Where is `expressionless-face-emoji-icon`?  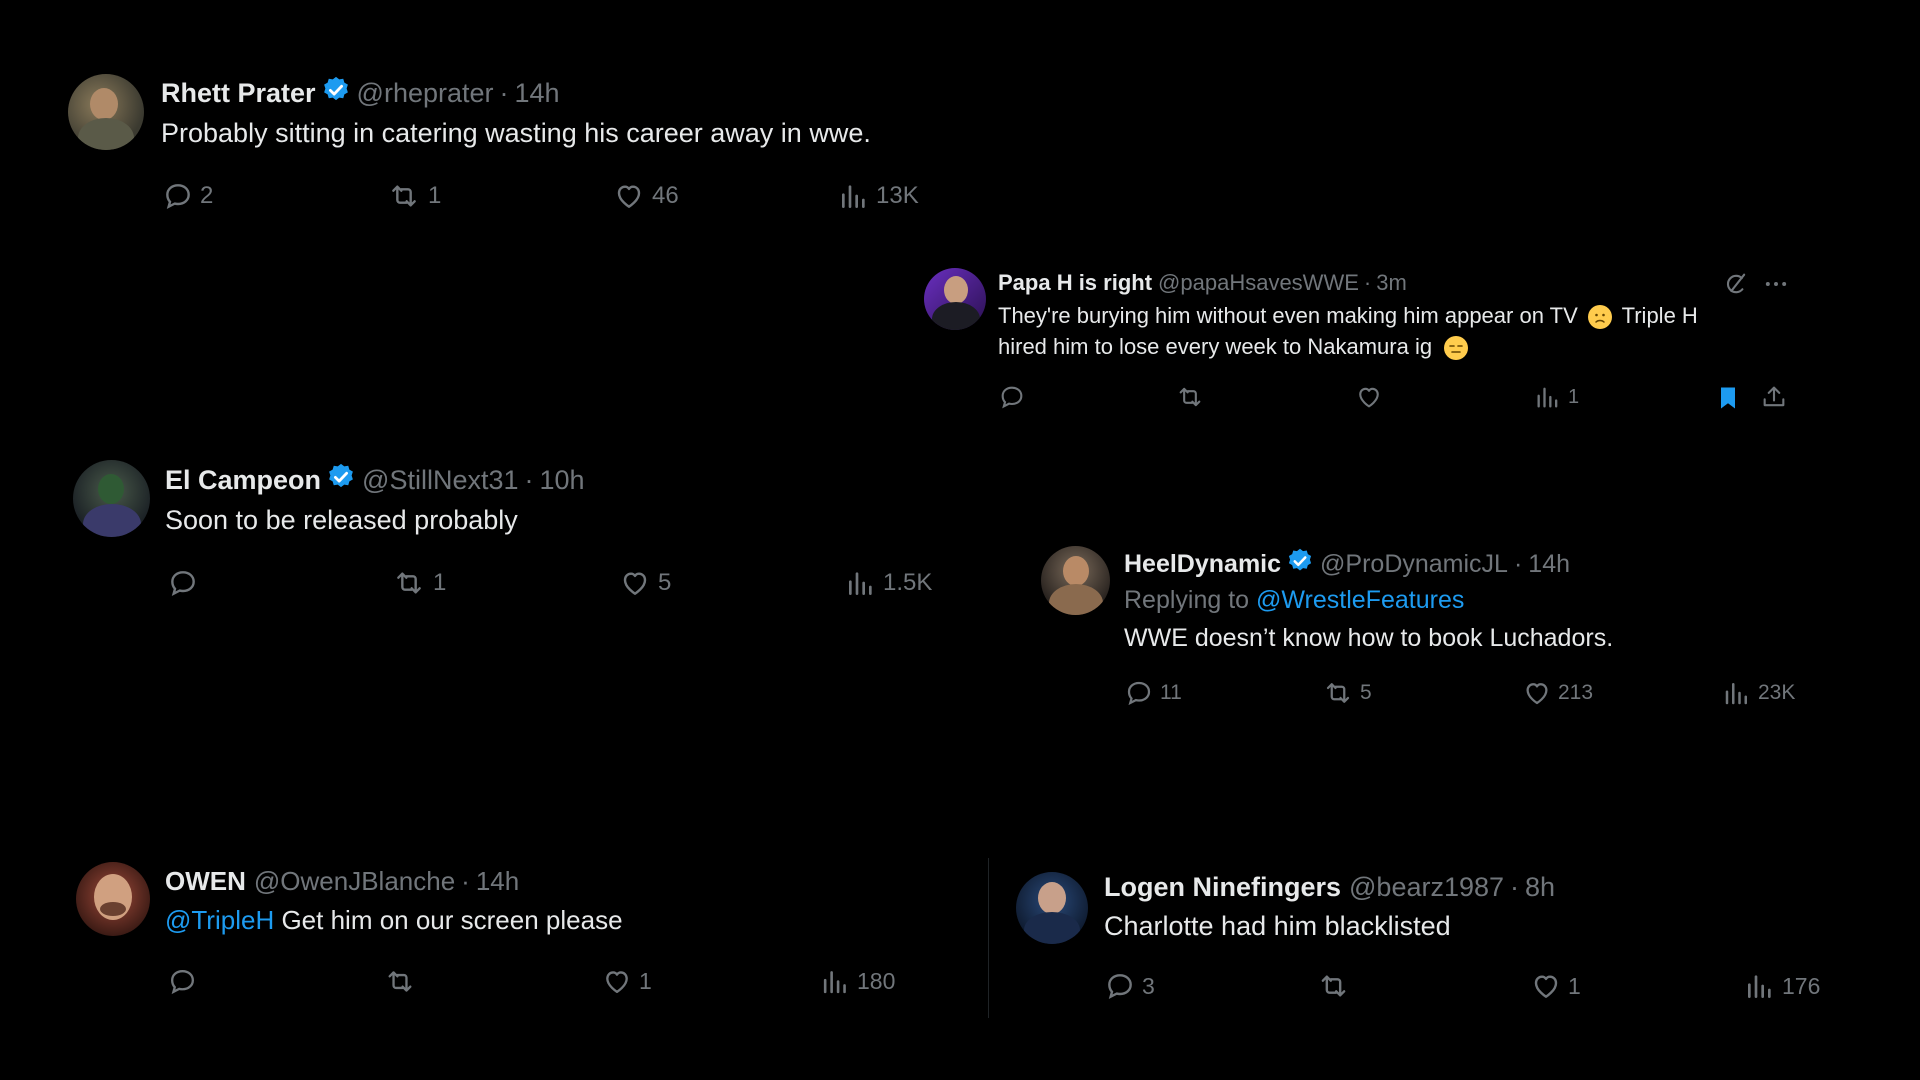
expressionless-face-emoji-icon is located at coordinates (1456, 348).